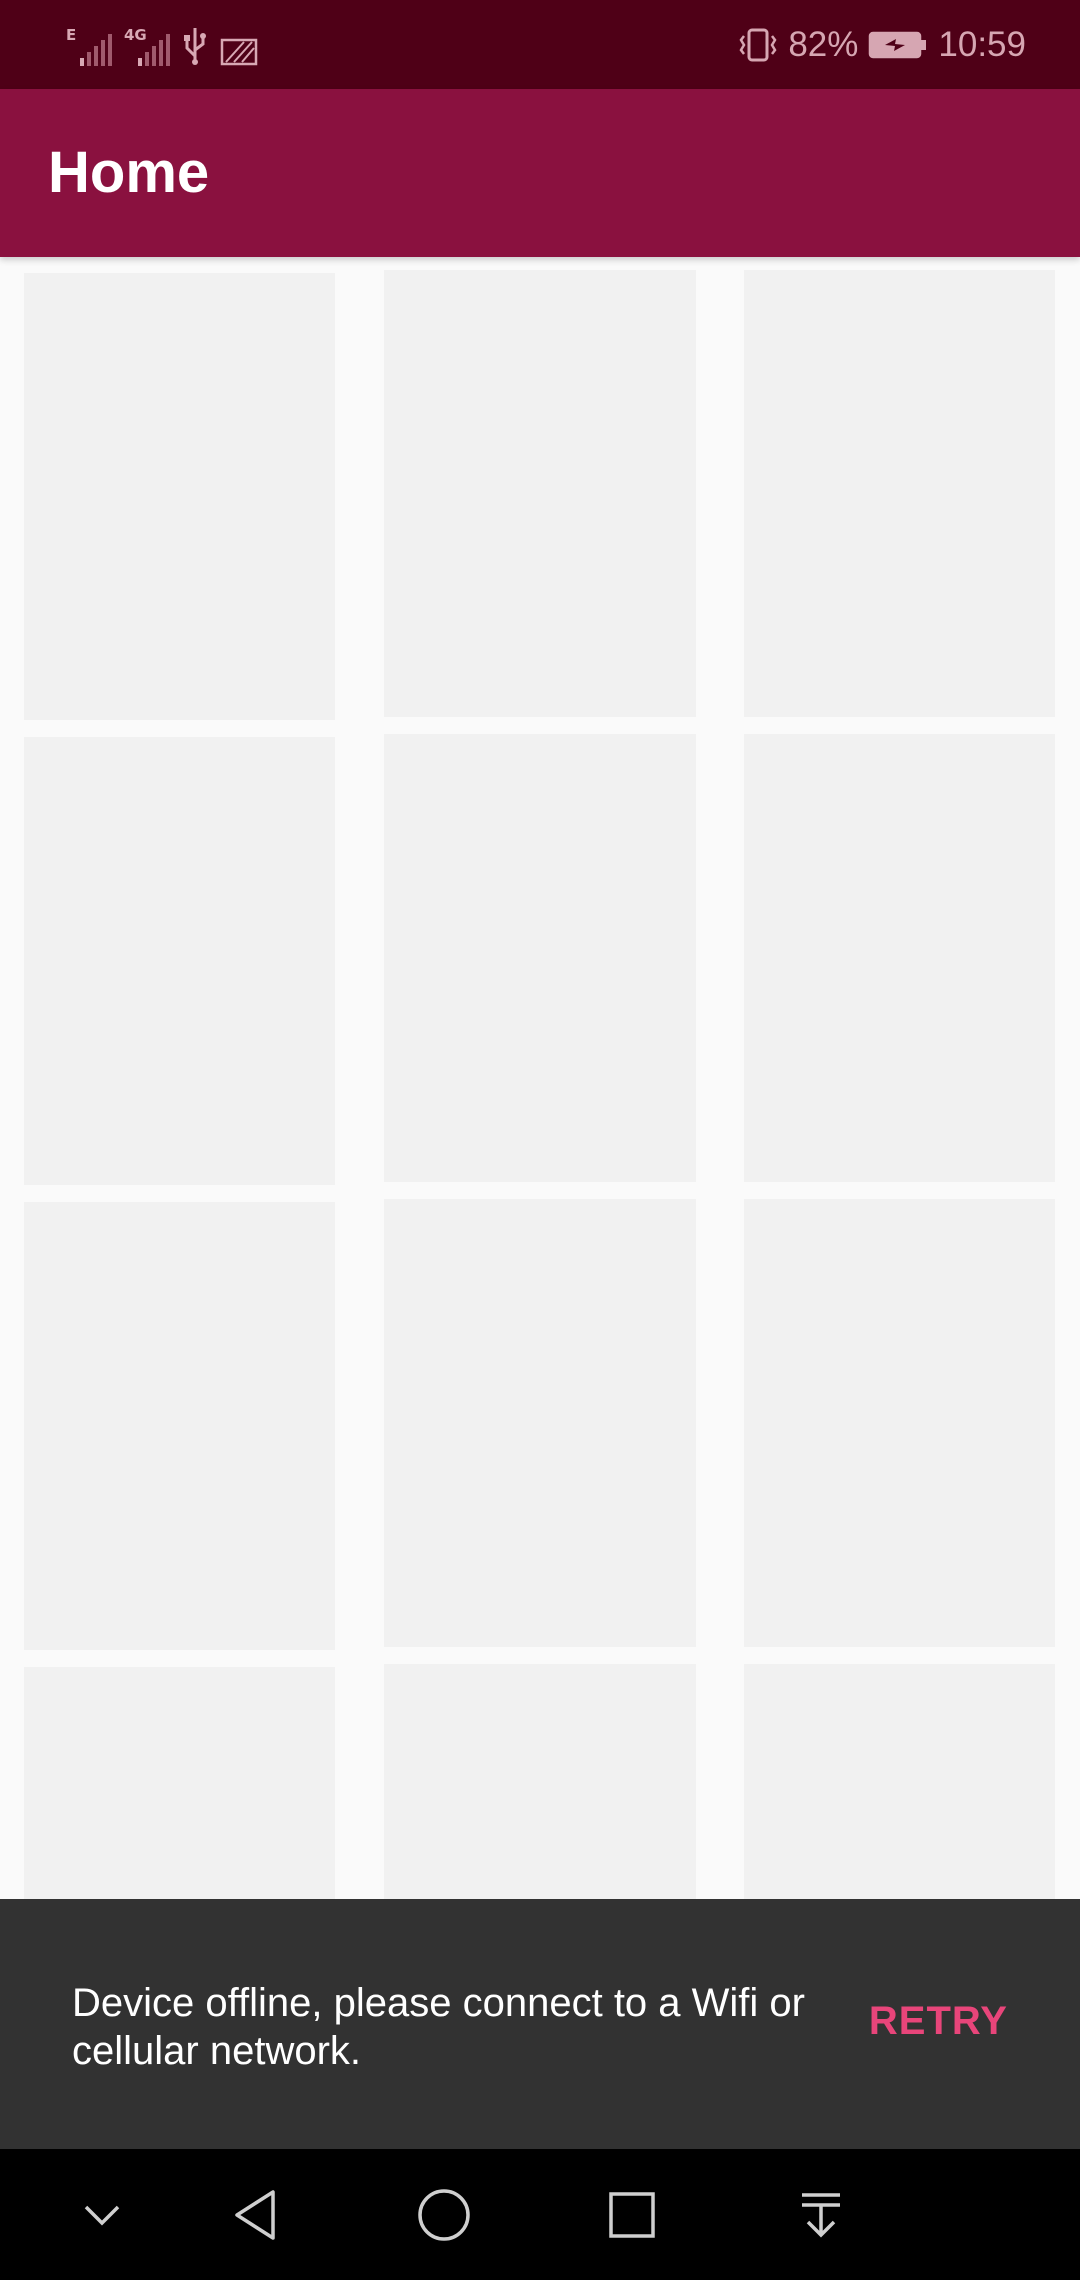 Image resolution: width=1080 pixels, height=2280 pixels. Describe the element at coordinates (129, 172) in the screenshot. I see `page-title: Home` at that location.